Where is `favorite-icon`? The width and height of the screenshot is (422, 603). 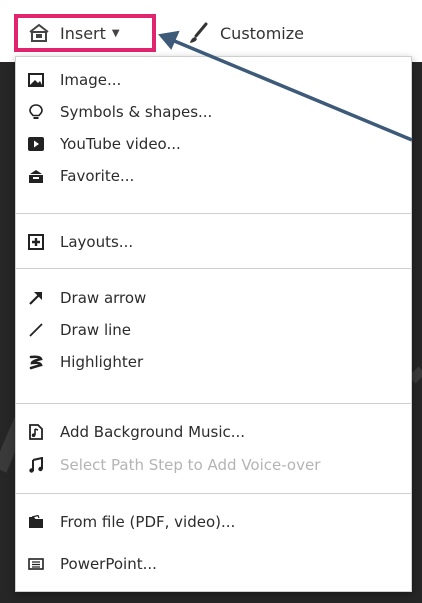 favorite-icon is located at coordinates (36, 176).